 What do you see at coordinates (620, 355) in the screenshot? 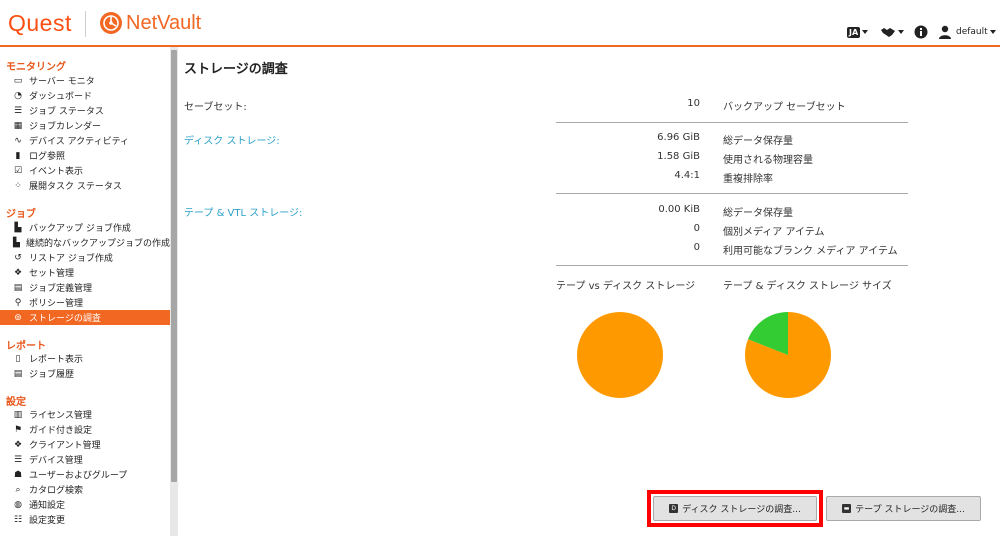
I see `pie-chart-tape-vs-disk` at bounding box center [620, 355].